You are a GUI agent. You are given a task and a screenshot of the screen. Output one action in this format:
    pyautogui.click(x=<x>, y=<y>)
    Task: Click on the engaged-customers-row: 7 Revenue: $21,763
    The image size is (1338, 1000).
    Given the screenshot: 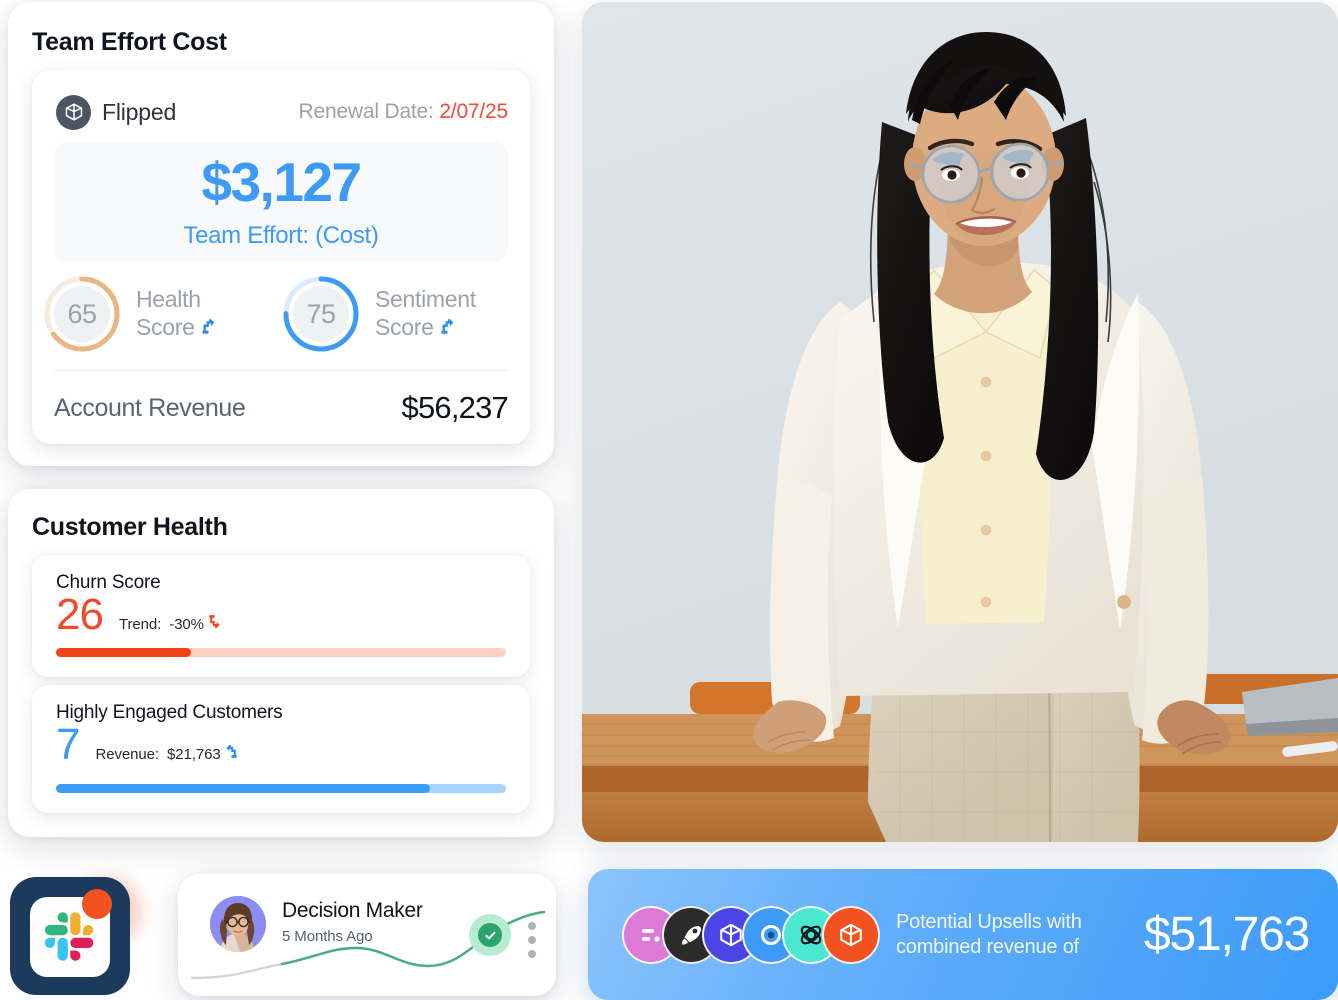 What is the action you would take?
    pyautogui.click(x=147, y=745)
    